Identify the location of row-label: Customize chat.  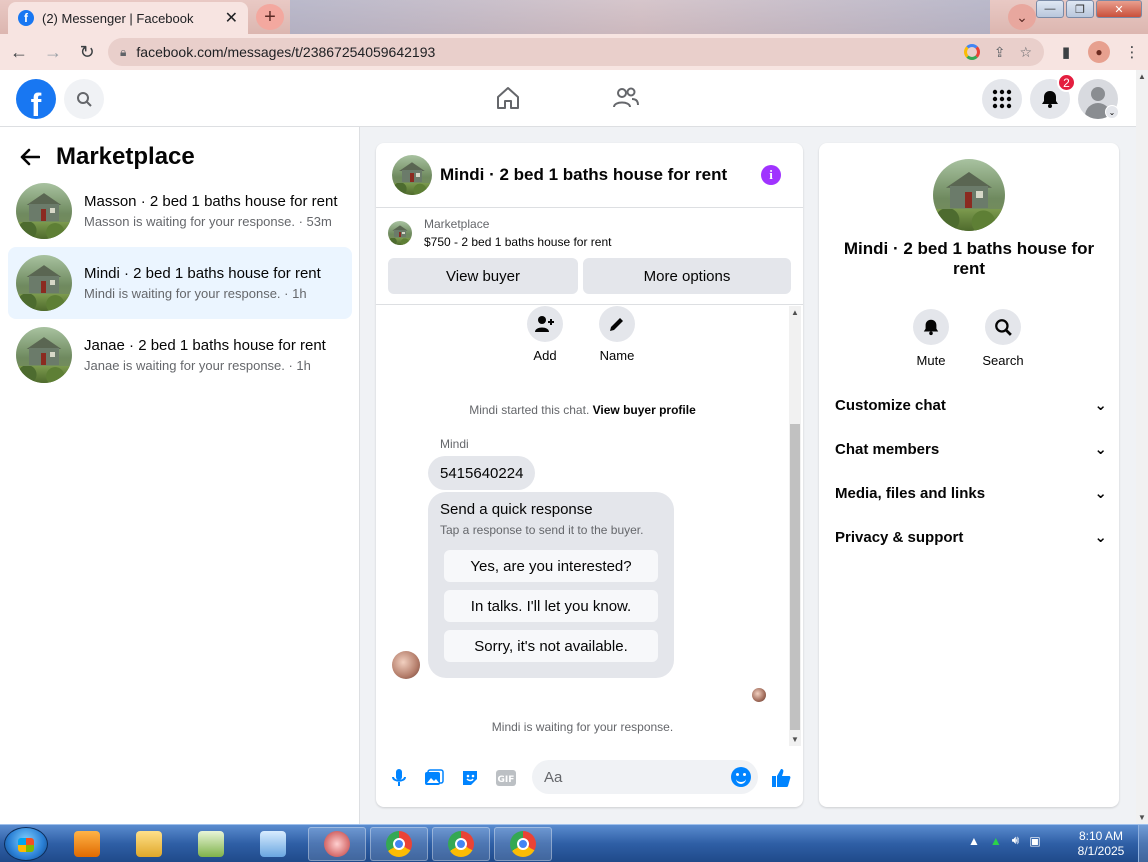
(890, 405).